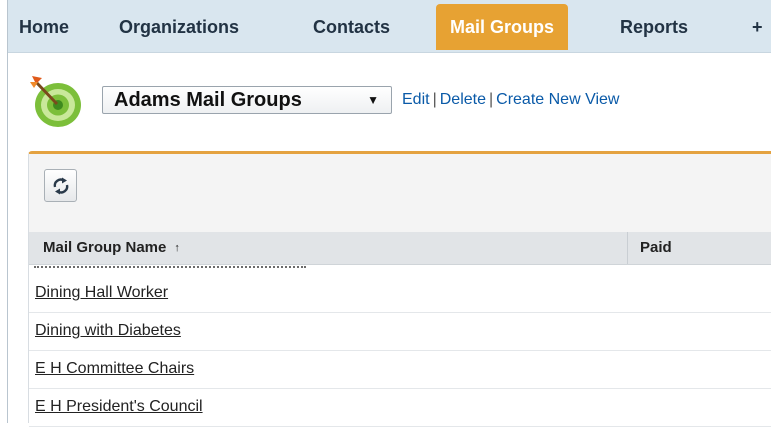 This screenshot has height=427, width=771. Describe the element at coordinates (757, 27) in the screenshot. I see `tab-more: +` at that location.